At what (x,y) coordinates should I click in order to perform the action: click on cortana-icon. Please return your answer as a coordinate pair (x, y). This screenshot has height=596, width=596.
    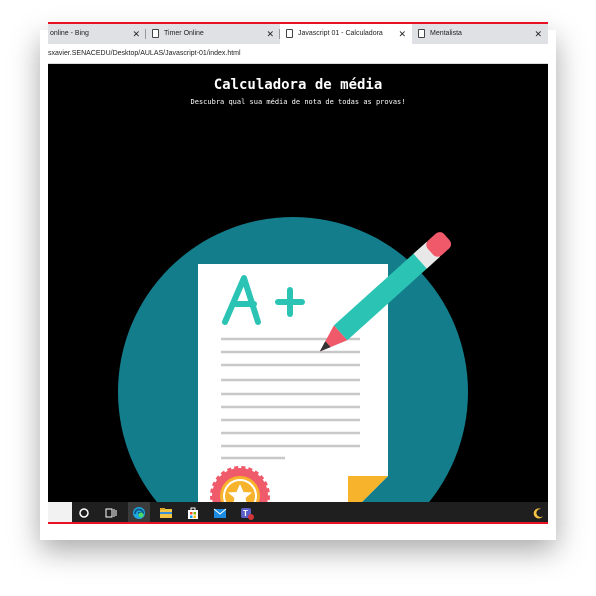
    Looking at the image, I should click on (84, 512).